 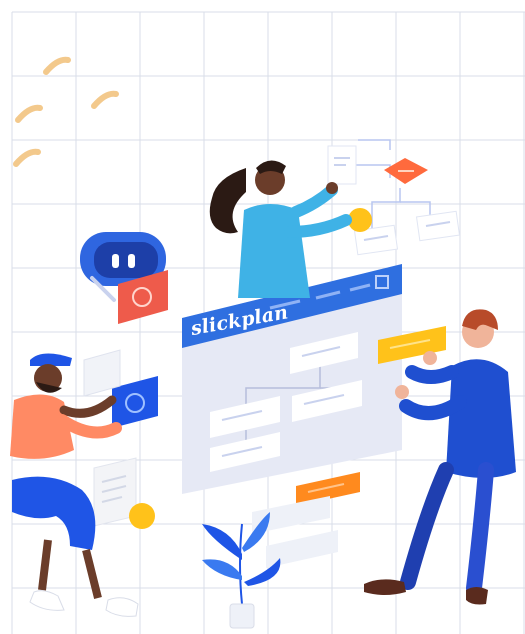 I want to click on flow-card-c, so click(x=438, y=226).